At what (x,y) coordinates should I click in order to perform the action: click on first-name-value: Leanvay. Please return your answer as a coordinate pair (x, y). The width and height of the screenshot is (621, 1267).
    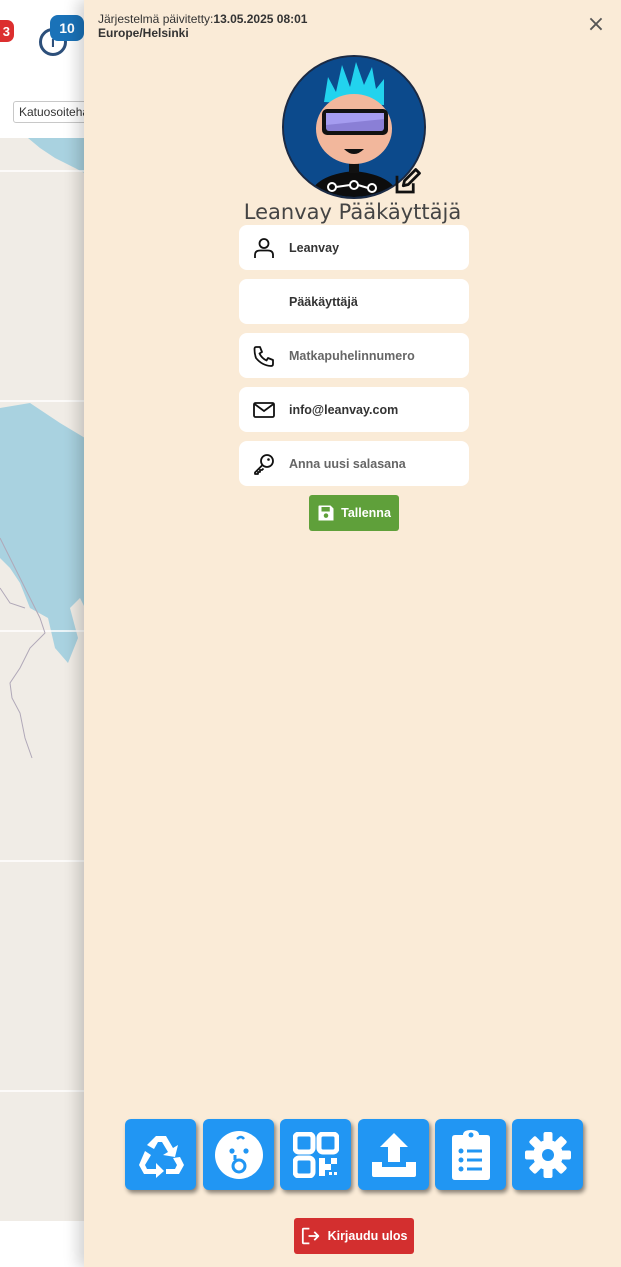
    Looking at the image, I should click on (314, 247).